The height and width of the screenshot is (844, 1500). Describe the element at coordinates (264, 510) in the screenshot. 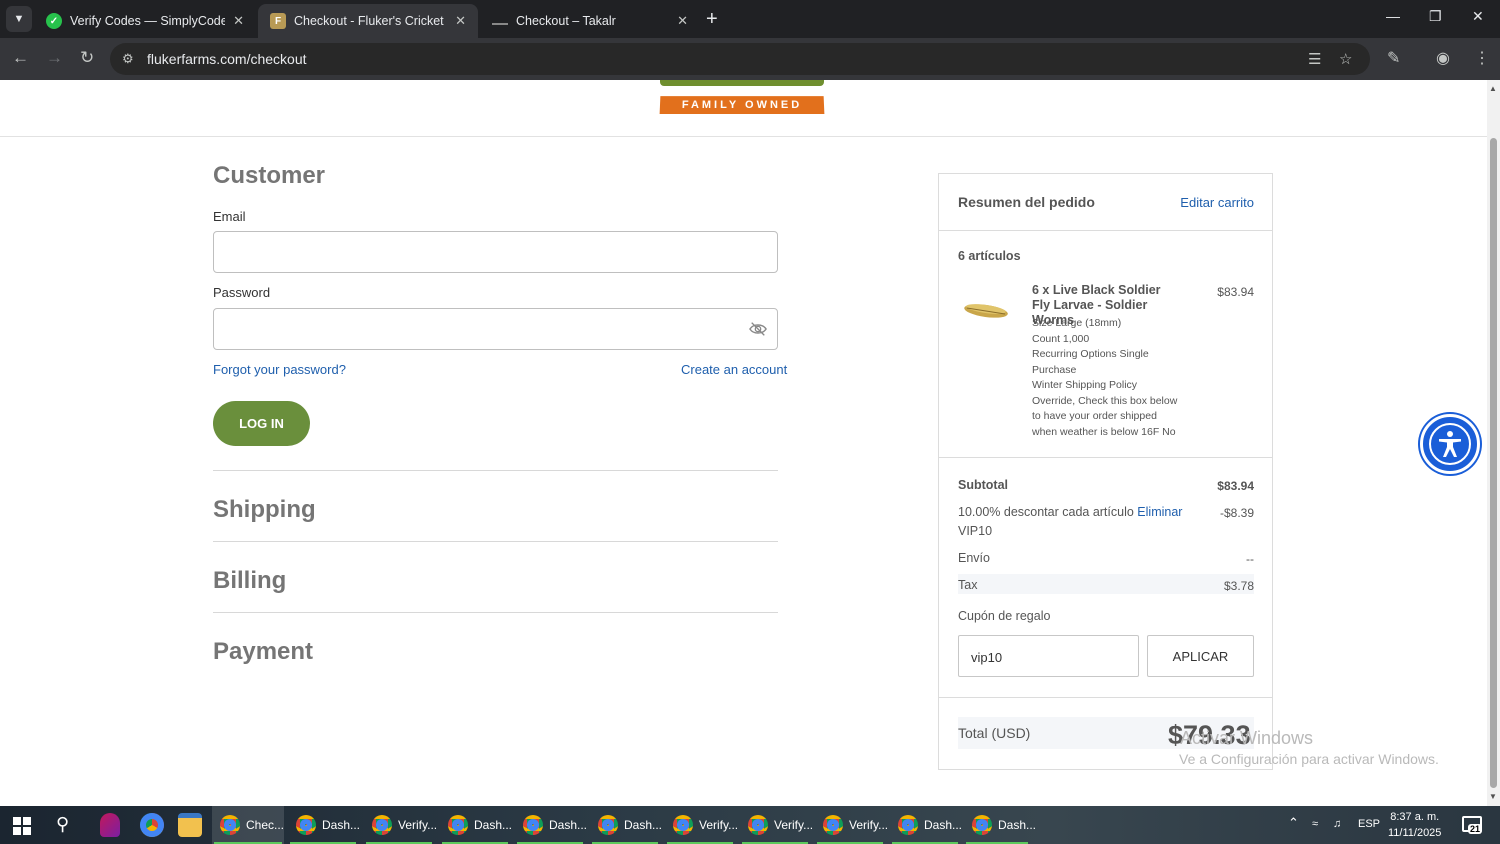

I see `shipping-heading: Shipping` at that location.